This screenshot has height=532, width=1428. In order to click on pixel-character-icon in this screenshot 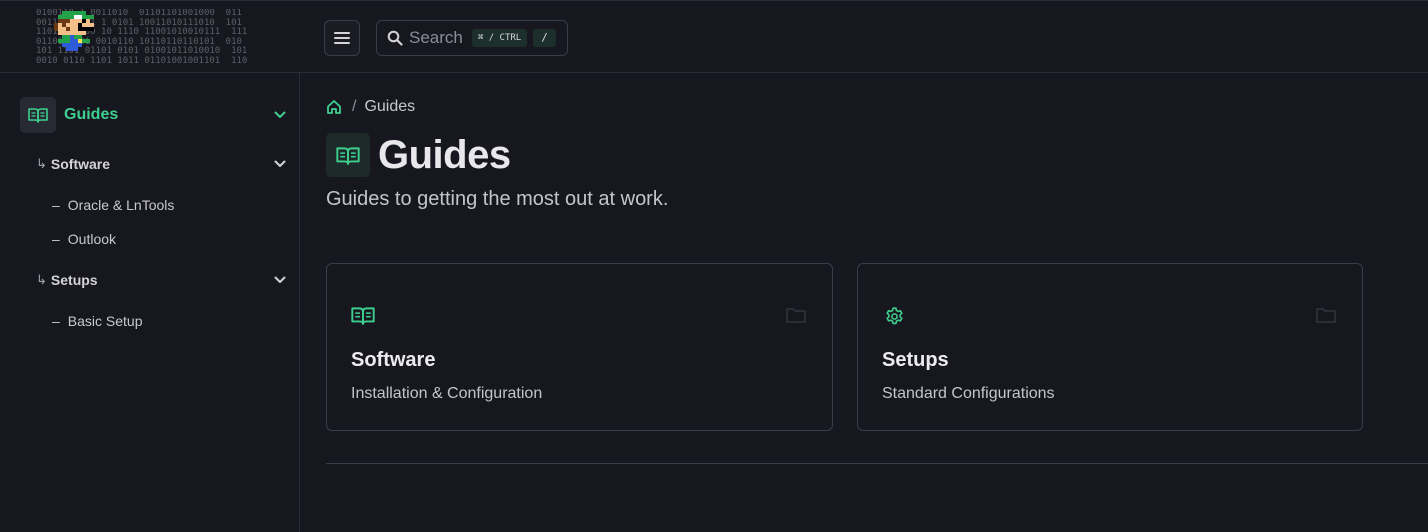, I will do `click(74, 31)`.